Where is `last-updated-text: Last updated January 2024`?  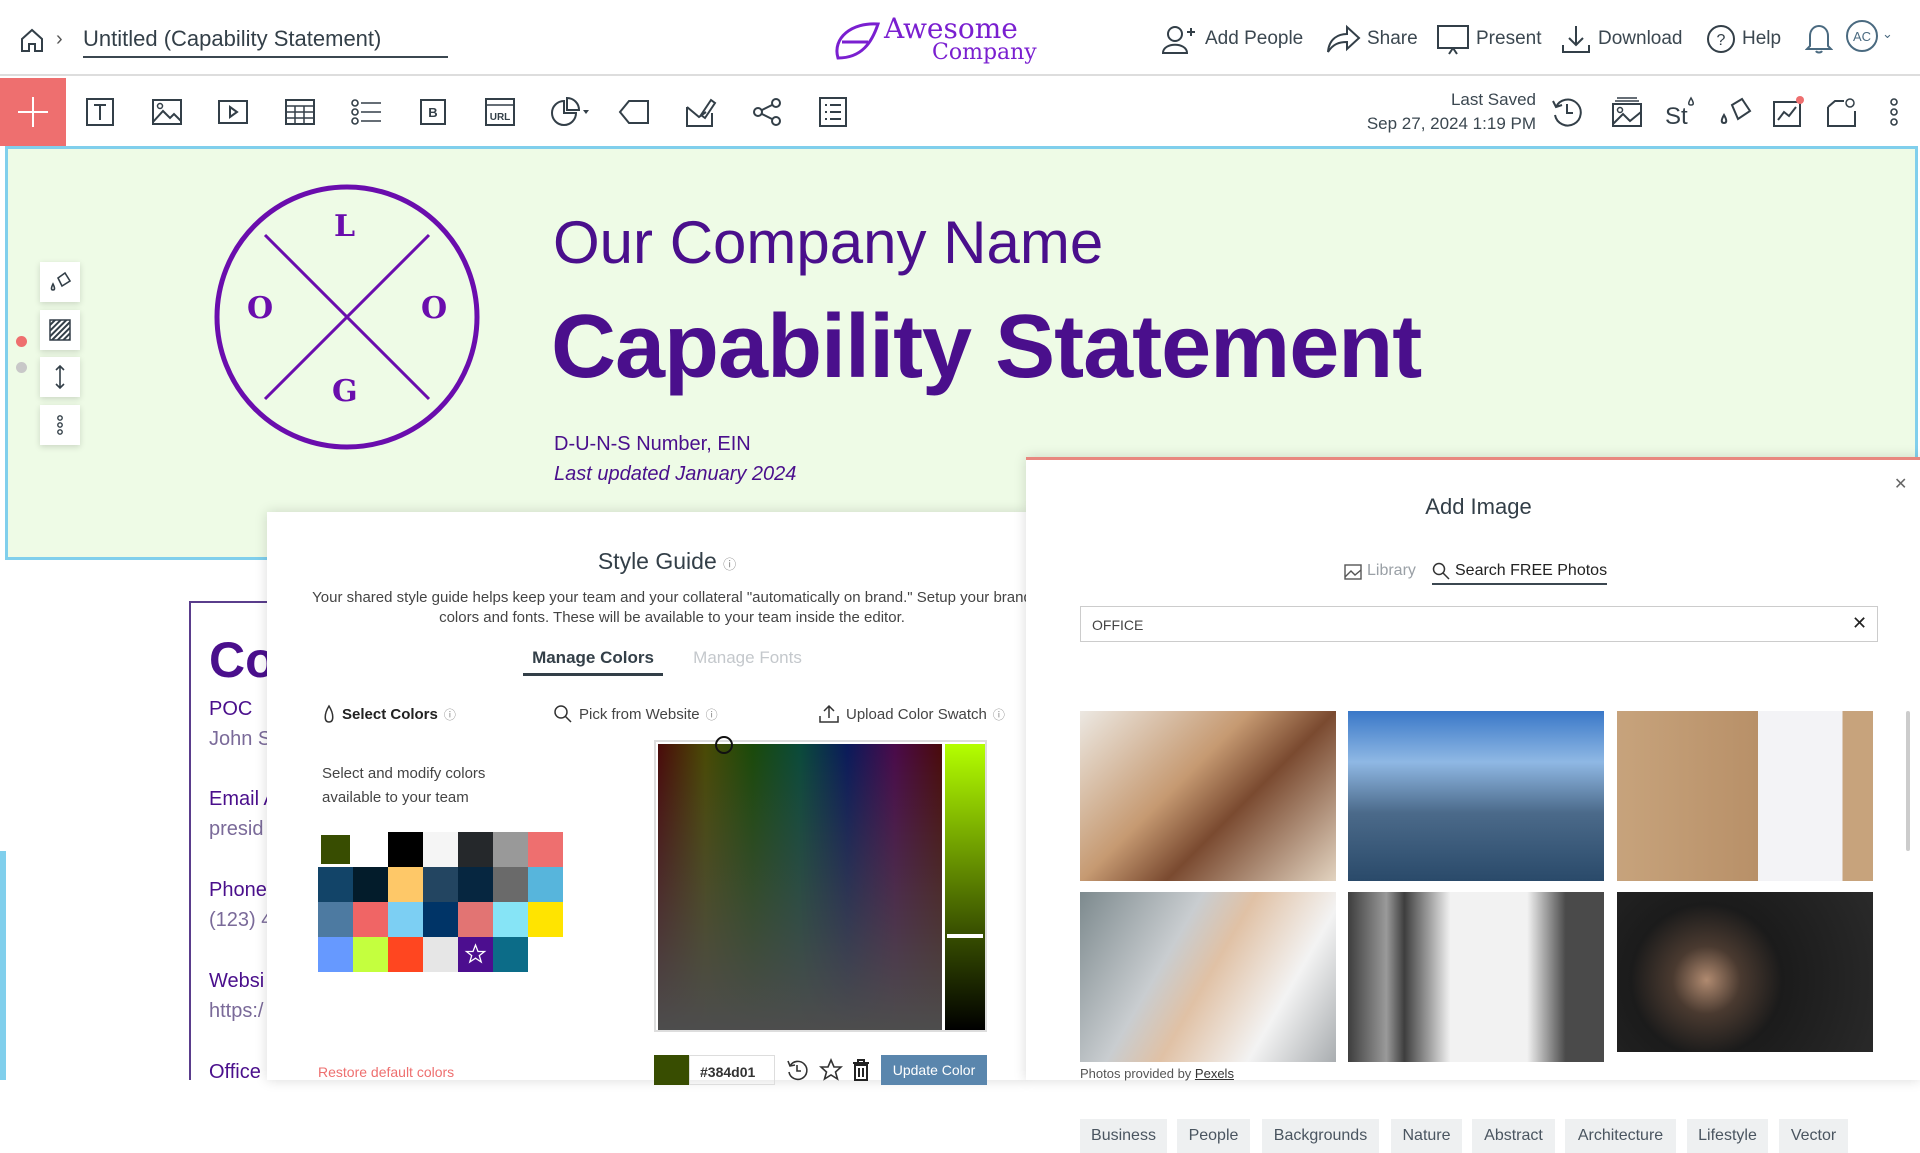 last-updated-text: Last updated January 2024 is located at coordinates (675, 474).